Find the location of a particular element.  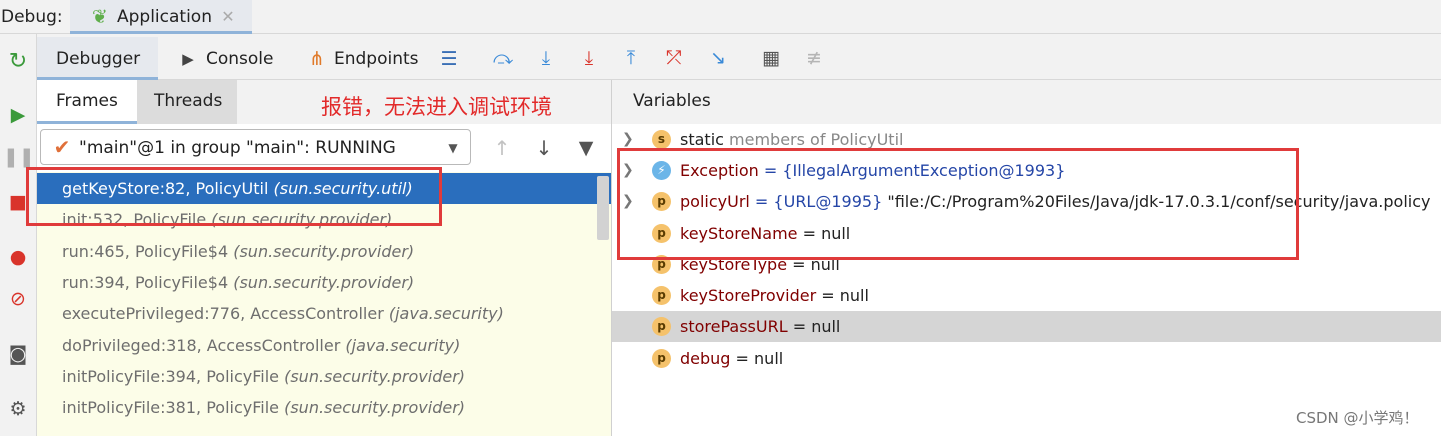

rerun-icon: ↻ is located at coordinates (18, 62).